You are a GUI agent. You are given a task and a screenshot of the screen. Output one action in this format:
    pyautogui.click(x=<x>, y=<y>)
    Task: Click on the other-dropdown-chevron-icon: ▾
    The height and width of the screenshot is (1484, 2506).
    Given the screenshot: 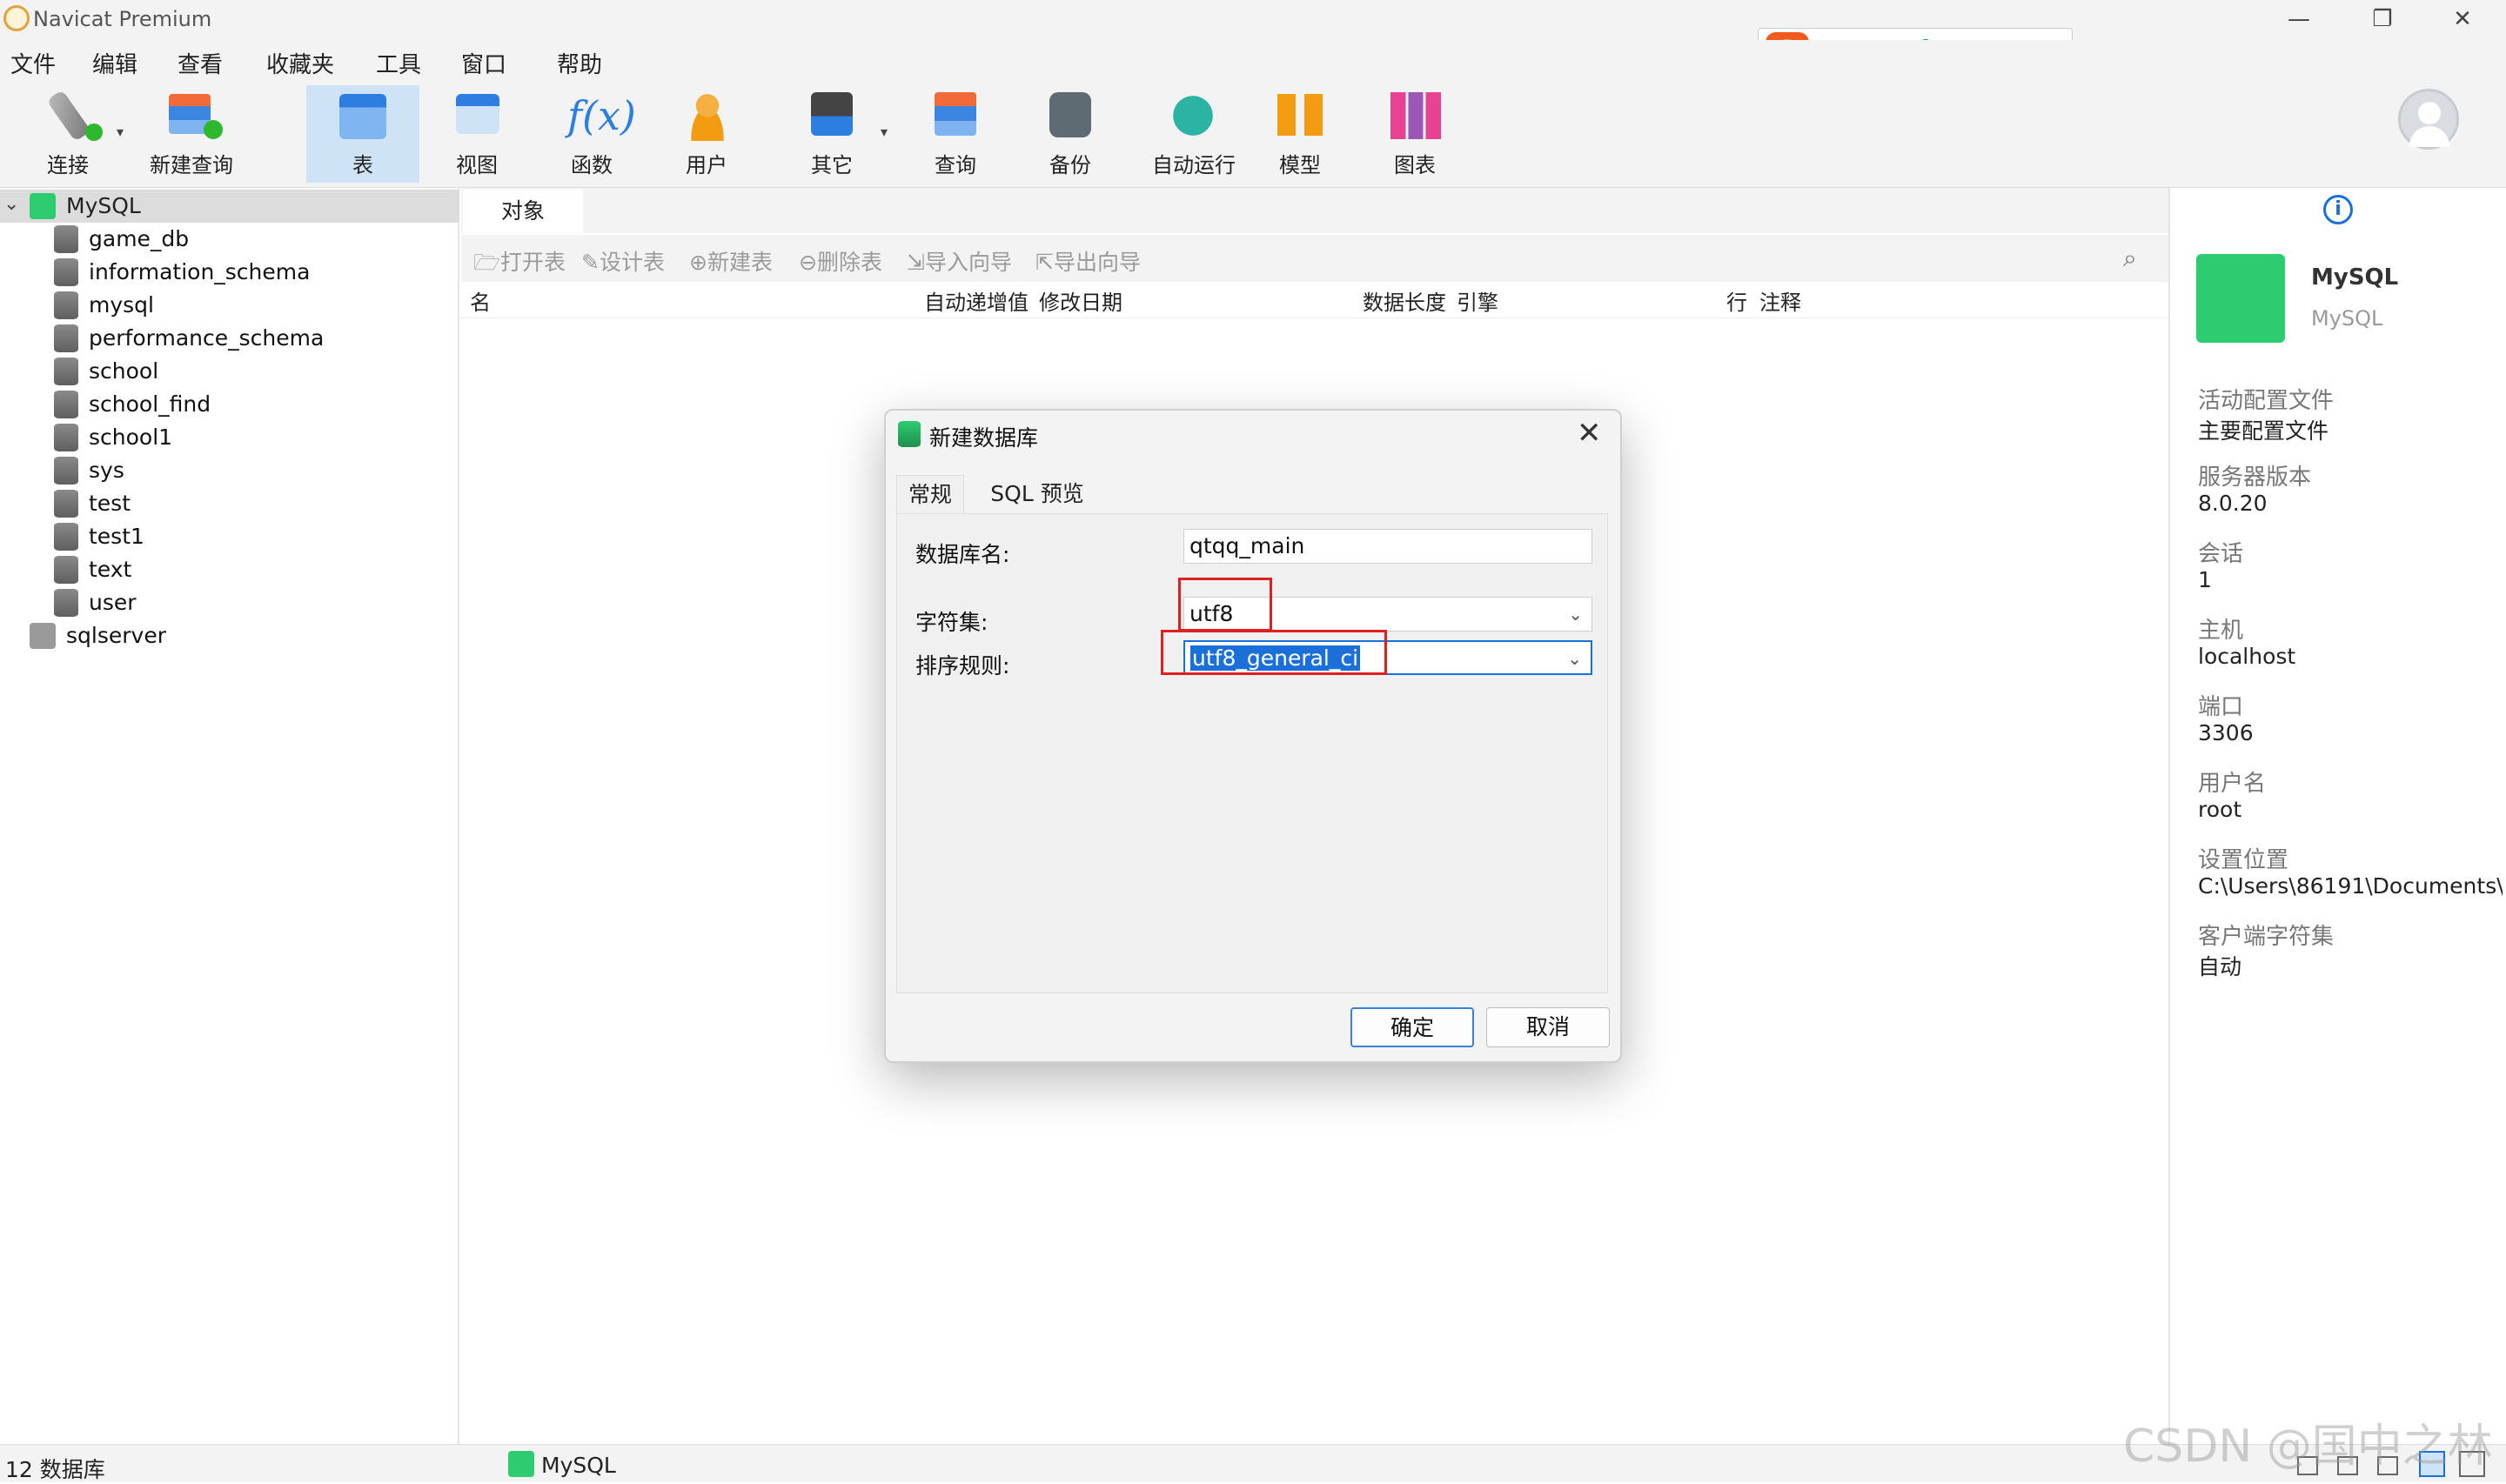 What is the action you would take?
    pyautogui.click(x=884, y=132)
    